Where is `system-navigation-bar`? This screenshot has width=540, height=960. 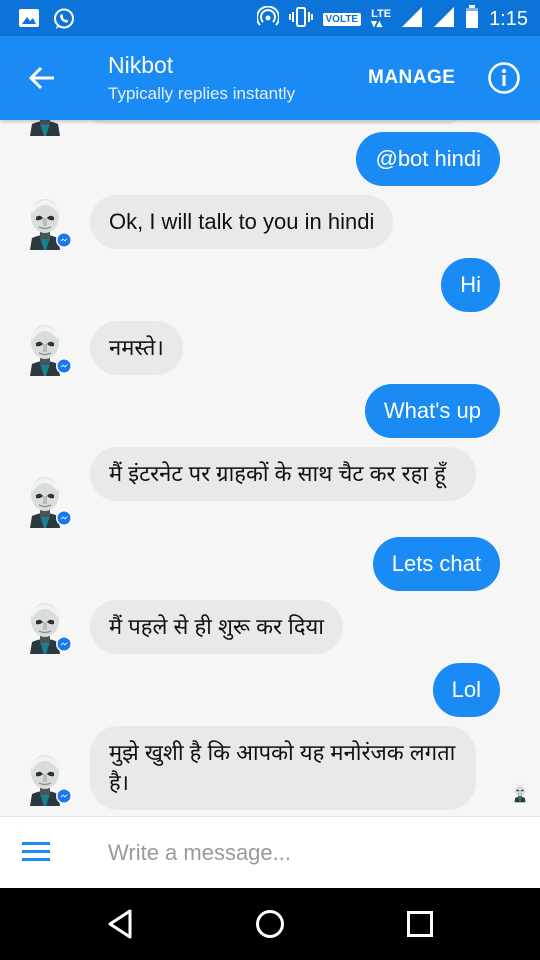 system-navigation-bar is located at coordinates (270, 924).